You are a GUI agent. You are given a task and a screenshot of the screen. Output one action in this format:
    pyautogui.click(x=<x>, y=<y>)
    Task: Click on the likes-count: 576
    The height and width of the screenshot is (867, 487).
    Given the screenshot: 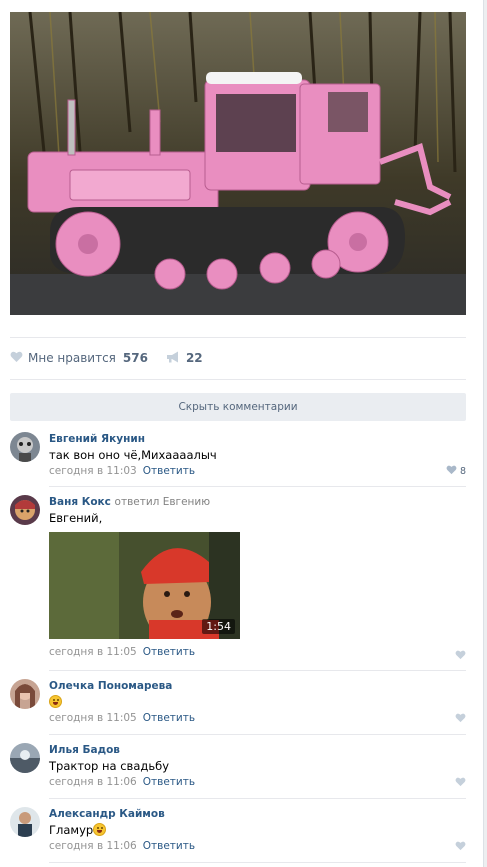 What is the action you would take?
    pyautogui.click(x=135, y=358)
    